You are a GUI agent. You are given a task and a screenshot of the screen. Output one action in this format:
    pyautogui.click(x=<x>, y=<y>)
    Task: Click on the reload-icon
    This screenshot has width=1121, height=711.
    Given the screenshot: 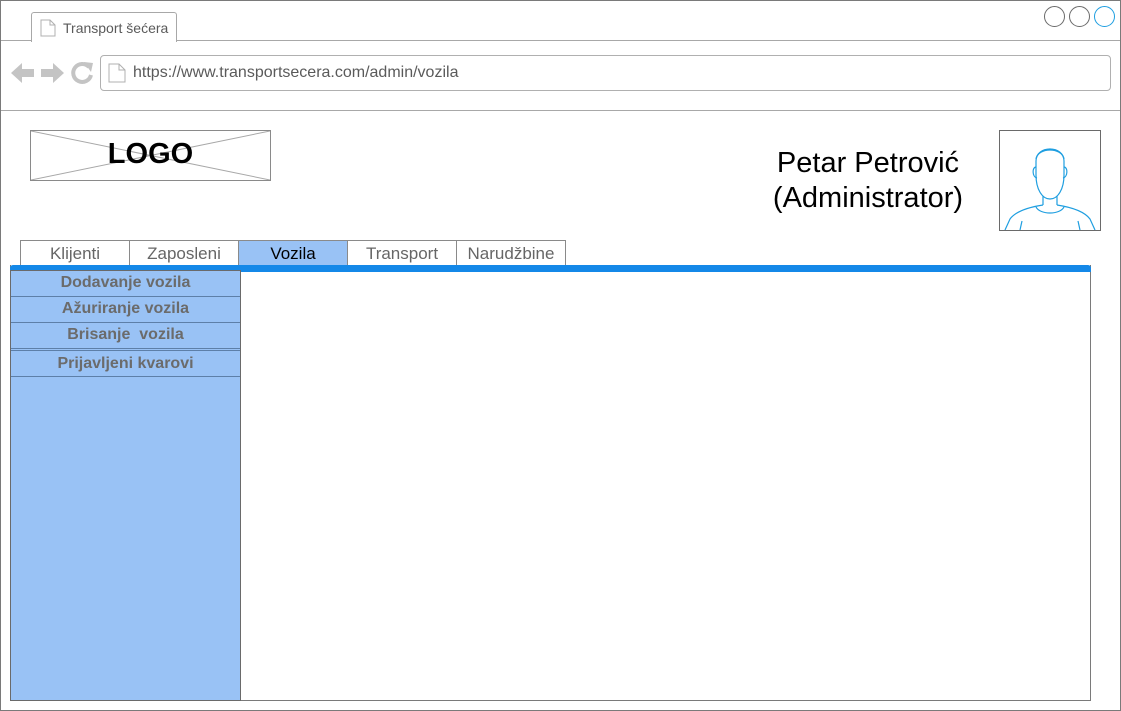 What is the action you would take?
    pyautogui.click(x=82, y=75)
    